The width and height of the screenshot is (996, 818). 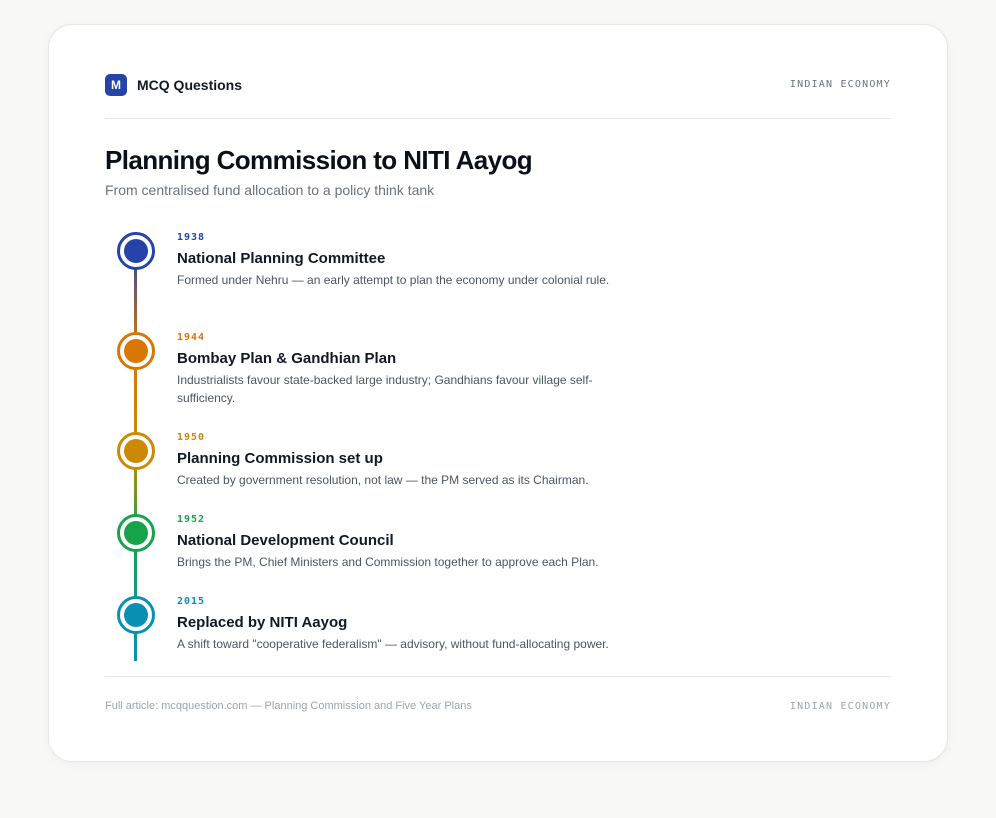 What do you see at coordinates (262, 622) in the screenshot?
I see `event-title: Replaced by NITI Aayog` at bounding box center [262, 622].